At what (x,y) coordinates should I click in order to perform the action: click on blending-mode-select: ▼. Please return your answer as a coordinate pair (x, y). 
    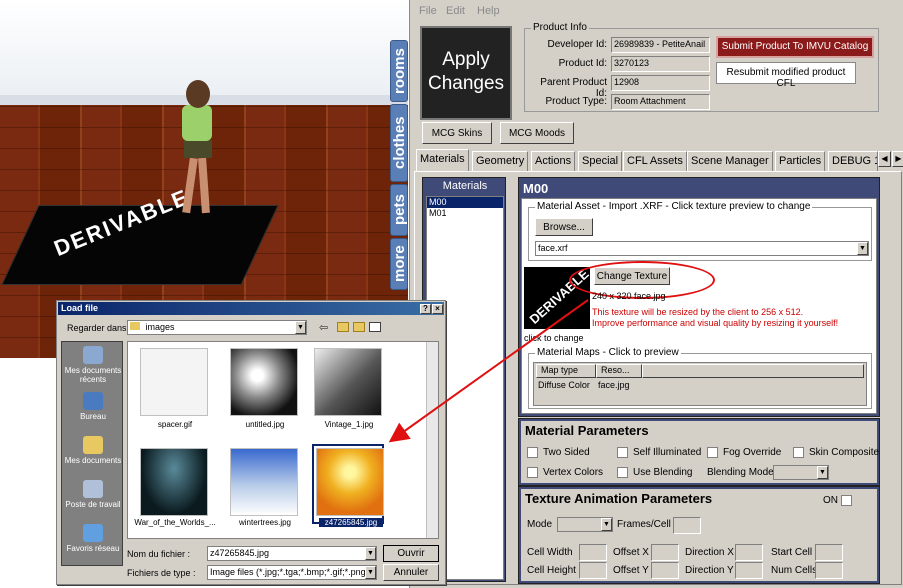
    Looking at the image, I should click on (801, 472).